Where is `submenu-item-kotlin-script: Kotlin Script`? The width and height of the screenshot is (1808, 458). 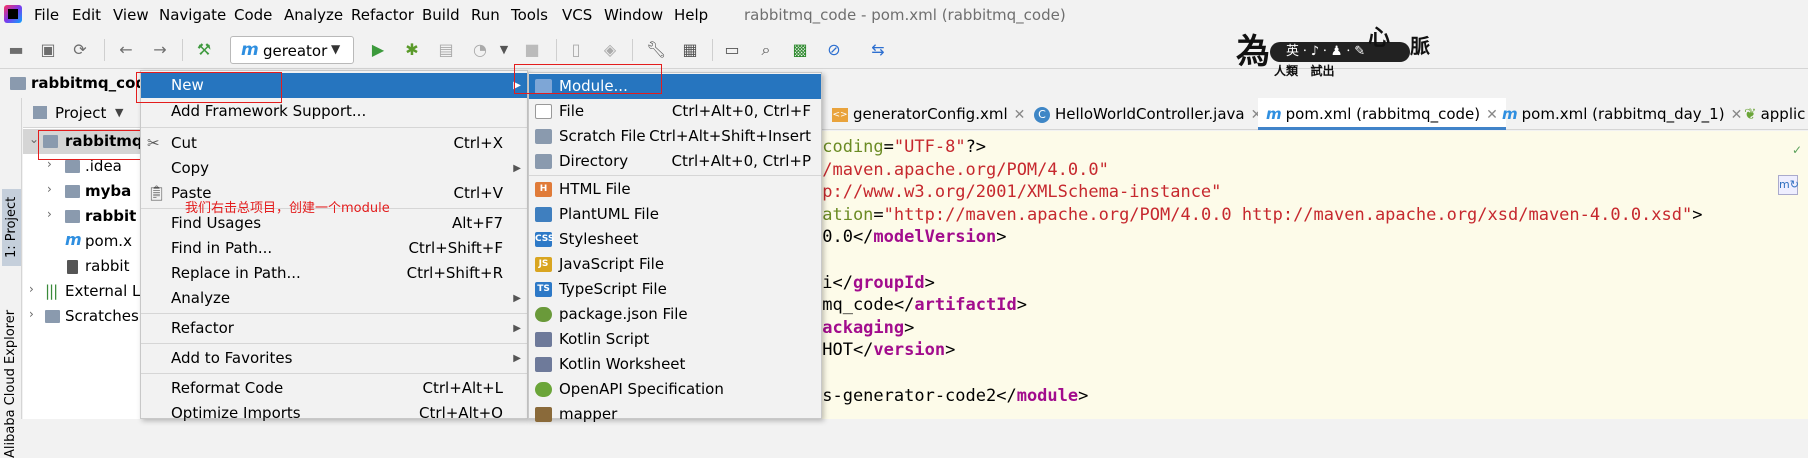 submenu-item-kotlin-script: Kotlin Script is located at coordinates (675, 339).